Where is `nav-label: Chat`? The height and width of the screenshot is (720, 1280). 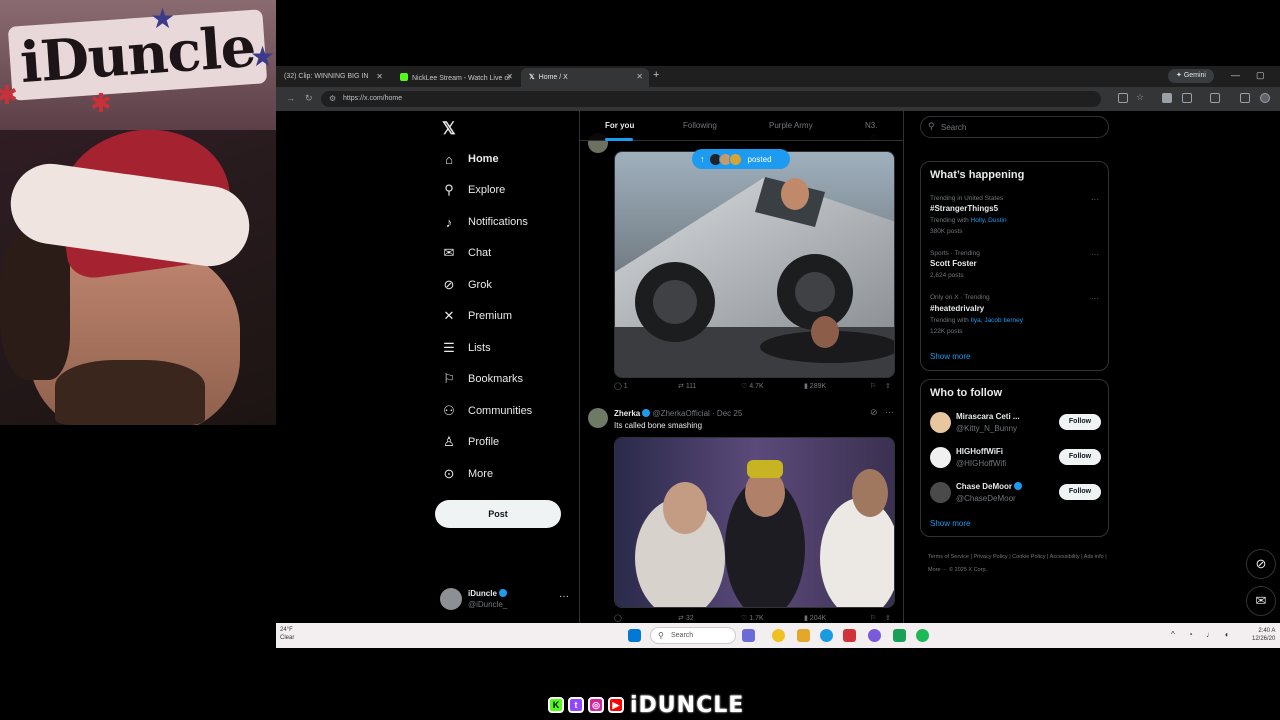
nav-label: Chat is located at coordinates (480, 253).